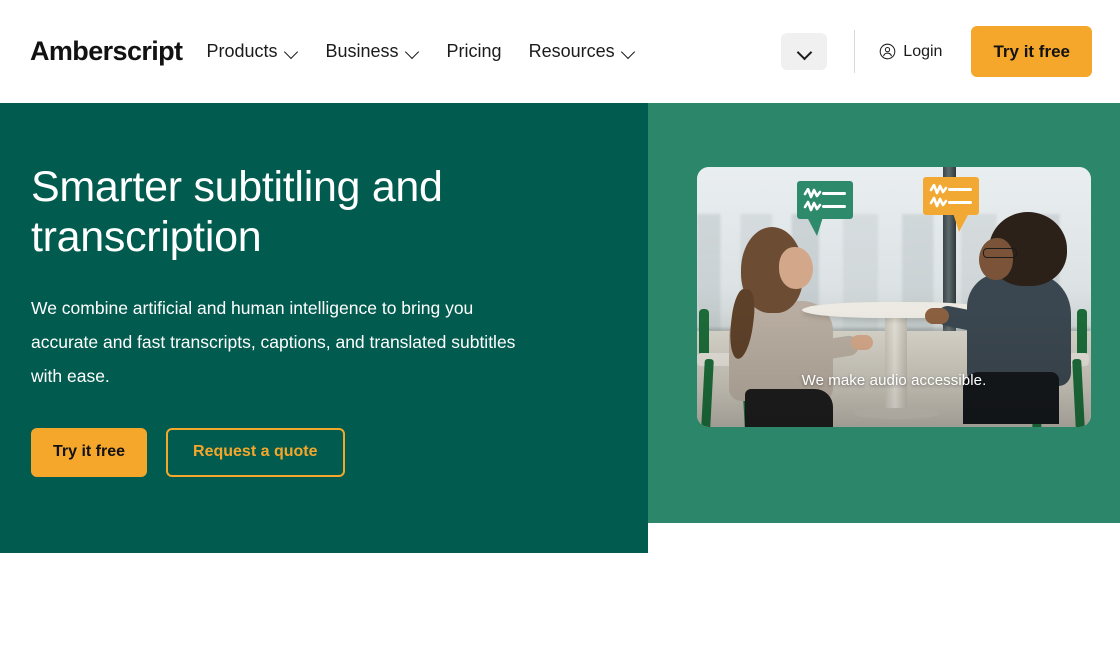  What do you see at coordinates (571, 51) in the screenshot?
I see `nav-label-resources: Resources` at bounding box center [571, 51].